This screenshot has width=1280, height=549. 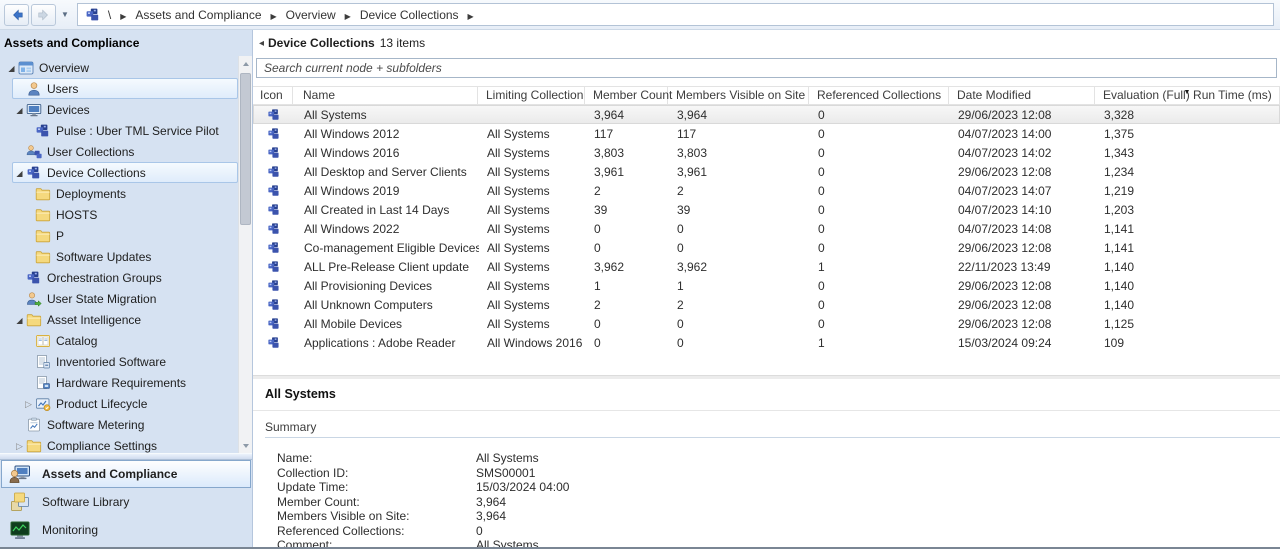 What do you see at coordinates (125, 298) in the screenshot?
I see `sidebar-item-user-state-migration: User State Migration` at bounding box center [125, 298].